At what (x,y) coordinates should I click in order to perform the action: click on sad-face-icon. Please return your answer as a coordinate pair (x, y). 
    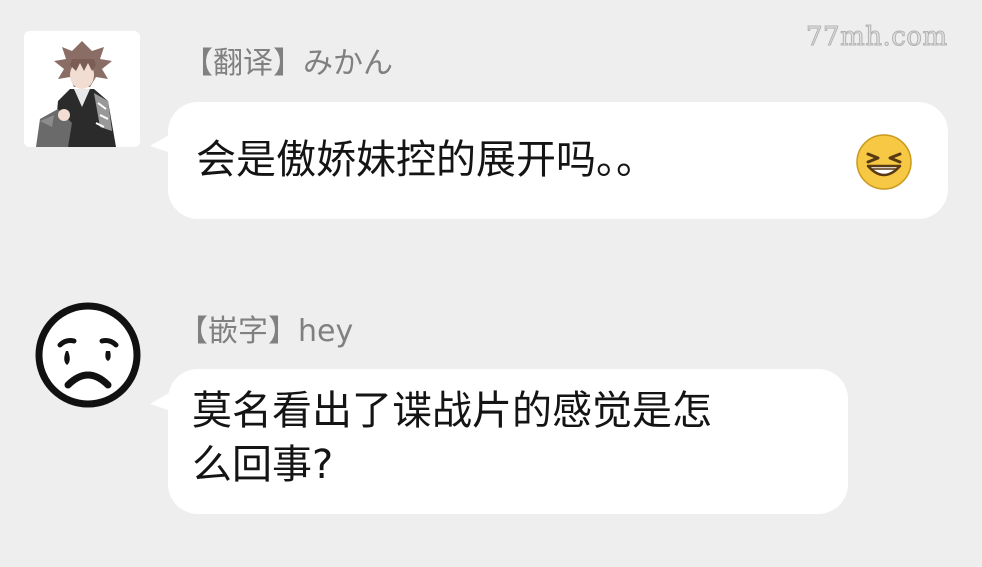
    Looking at the image, I should click on (88, 355).